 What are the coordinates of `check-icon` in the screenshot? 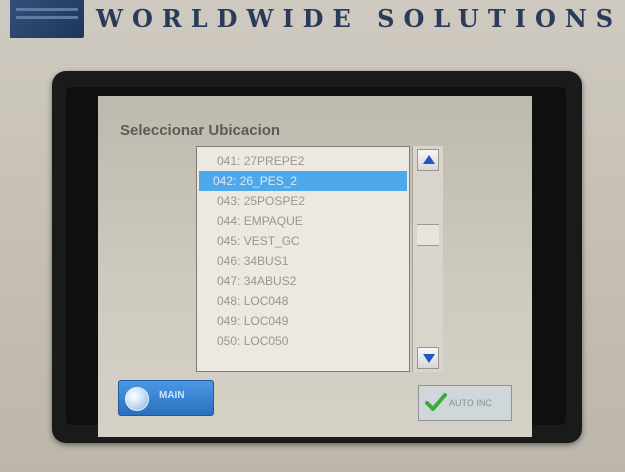 It's located at (436, 402).